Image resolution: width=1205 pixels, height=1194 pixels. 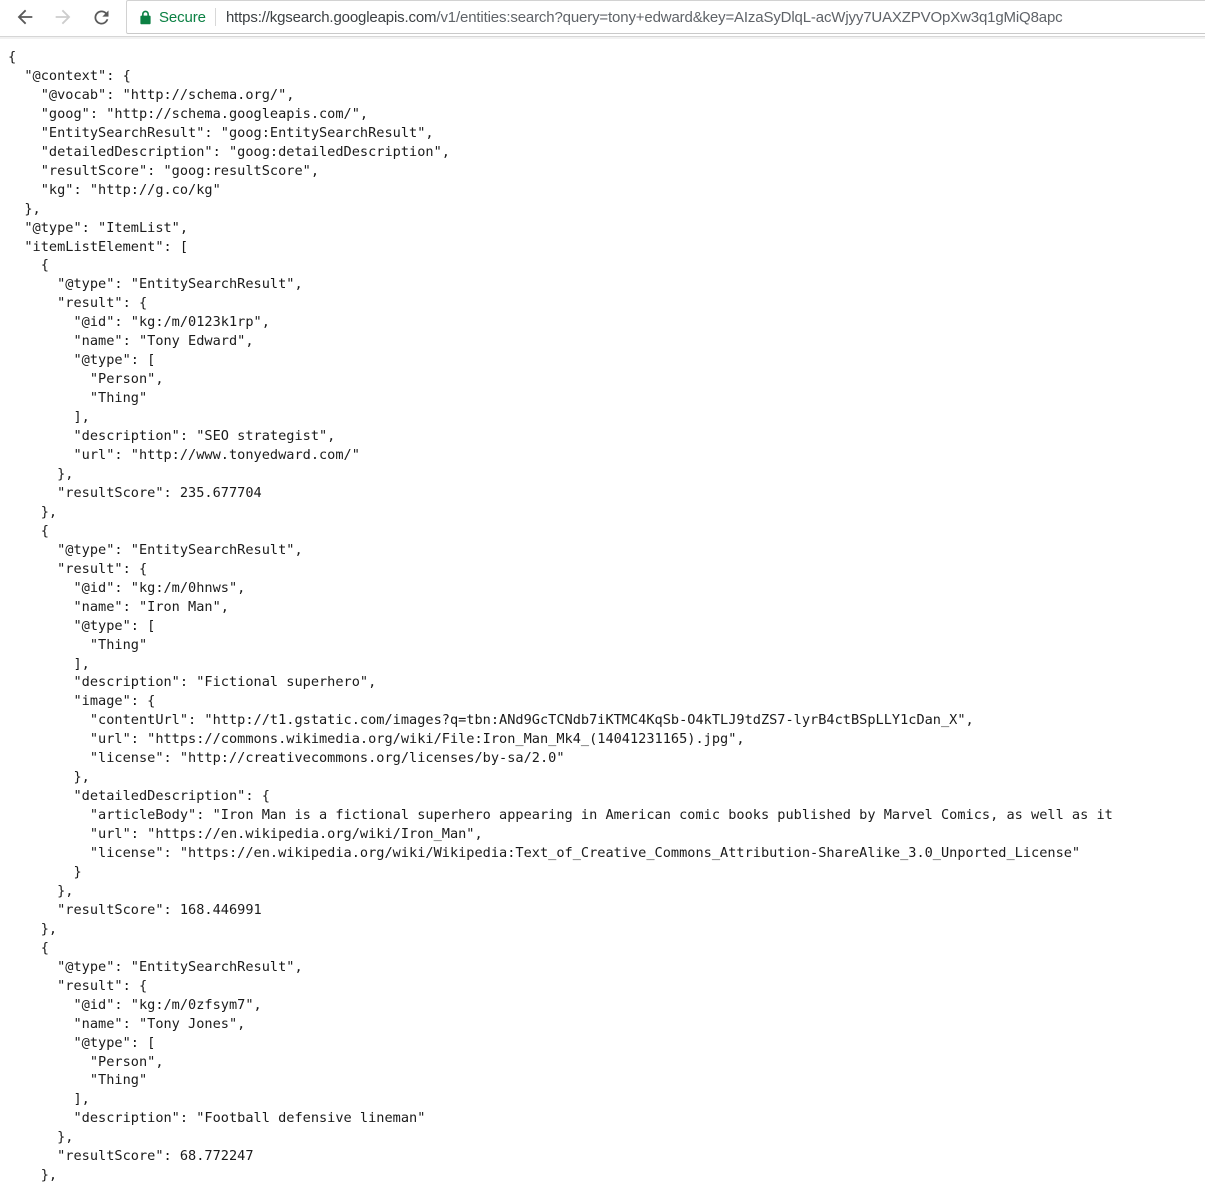 I want to click on secure-label: Secure, so click(x=182, y=17).